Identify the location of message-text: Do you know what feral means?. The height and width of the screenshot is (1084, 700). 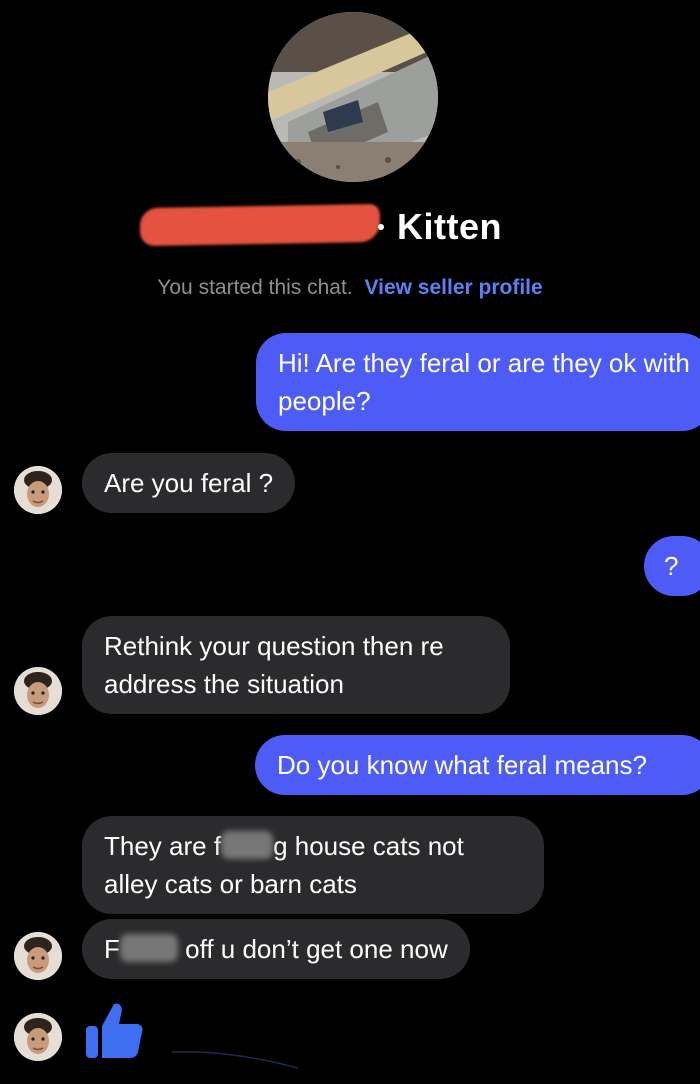
(462, 765).